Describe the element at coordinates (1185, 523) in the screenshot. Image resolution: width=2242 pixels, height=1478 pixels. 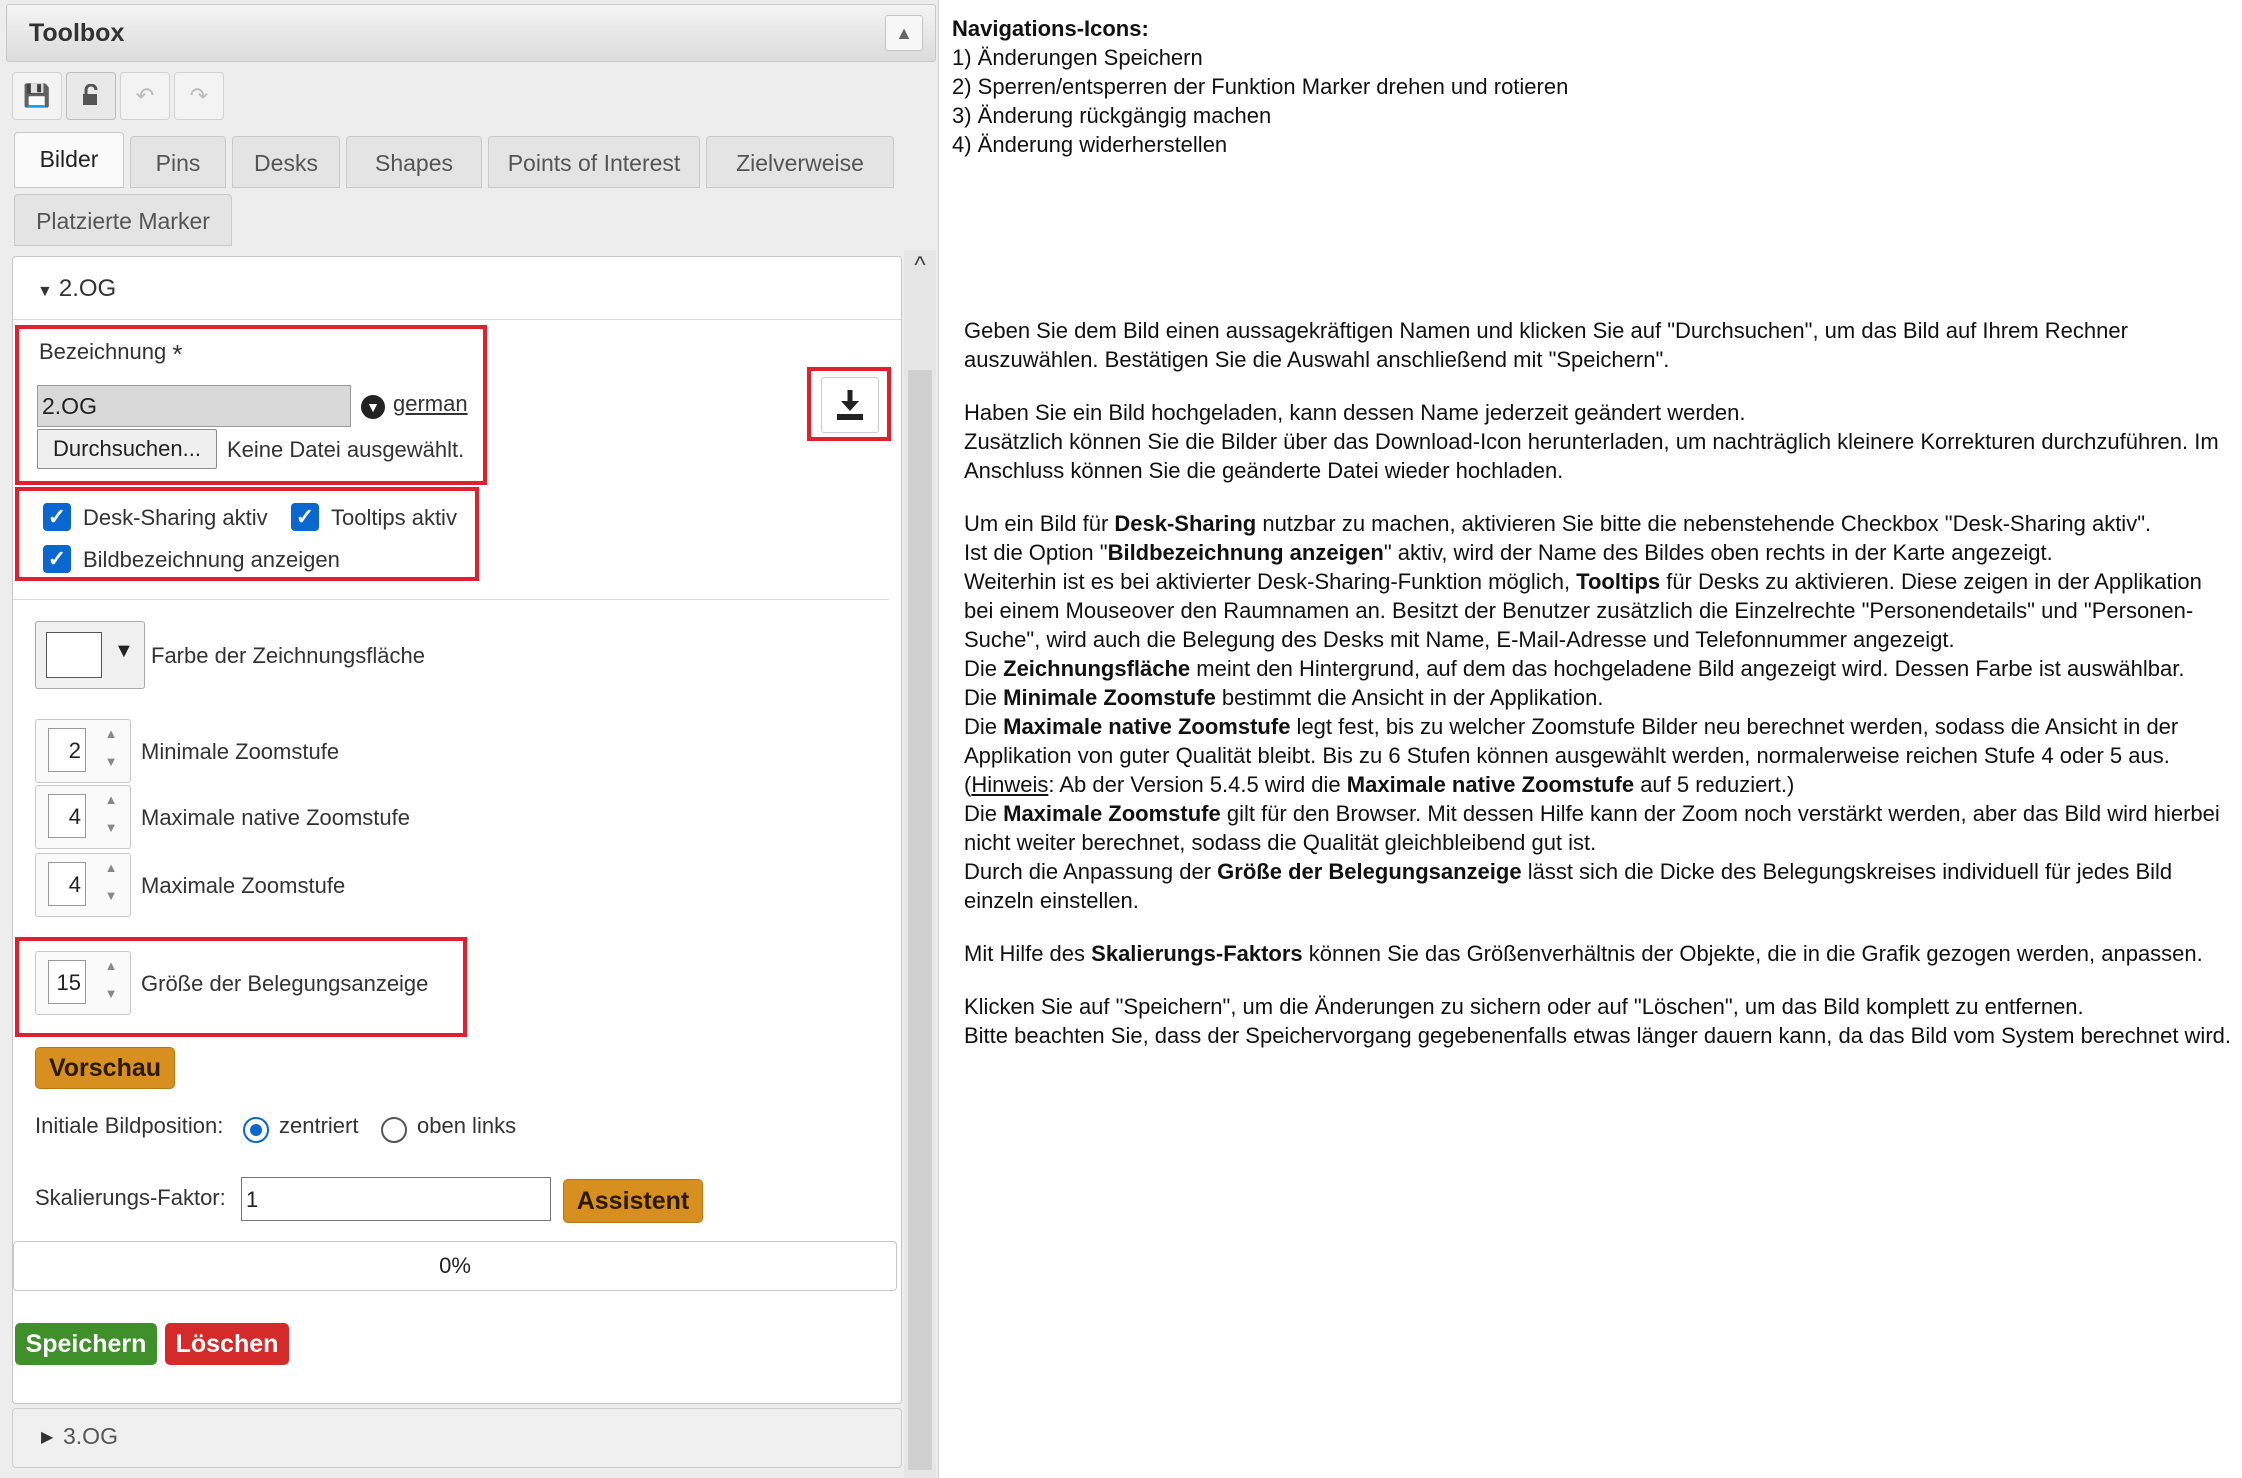
I see `t: Desk-Sharing` at that location.